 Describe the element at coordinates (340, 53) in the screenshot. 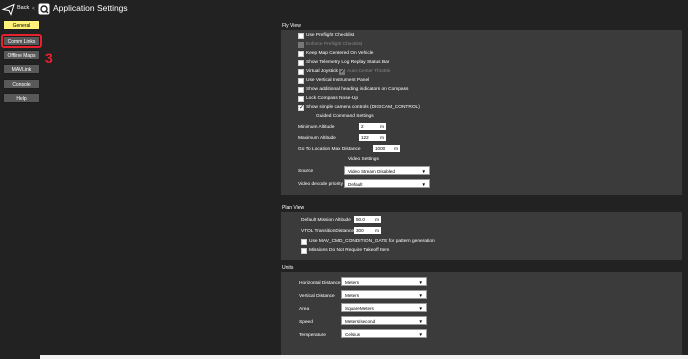

I see `label-keep-map-centered: Keep Map Centered On Vehicle` at that location.